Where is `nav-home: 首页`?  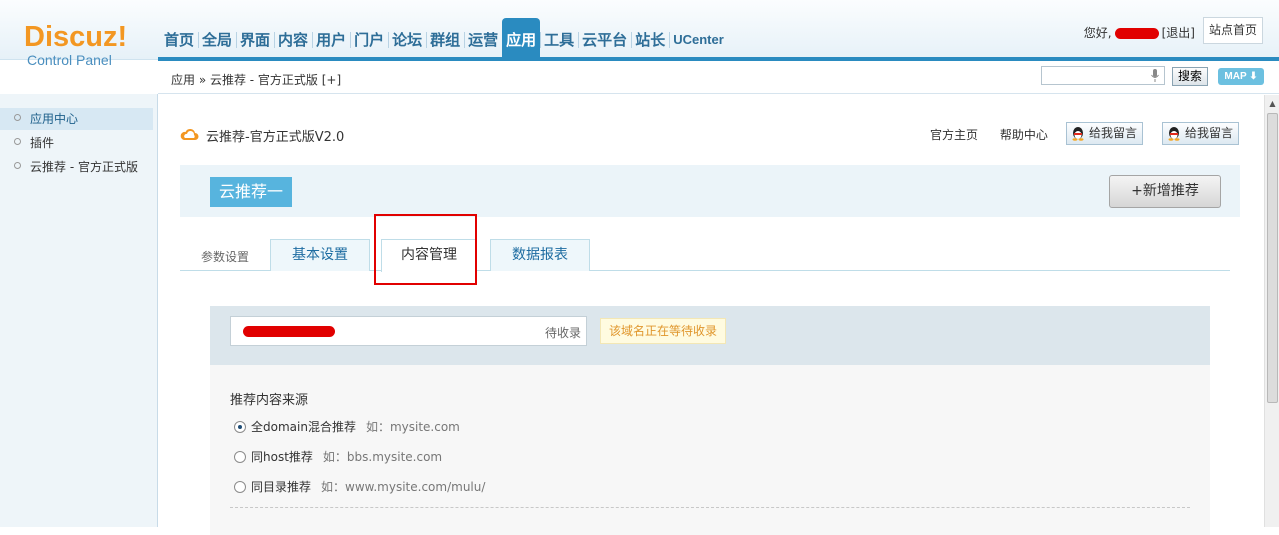
nav-home: 首页 is located at coordinates (179, 38).